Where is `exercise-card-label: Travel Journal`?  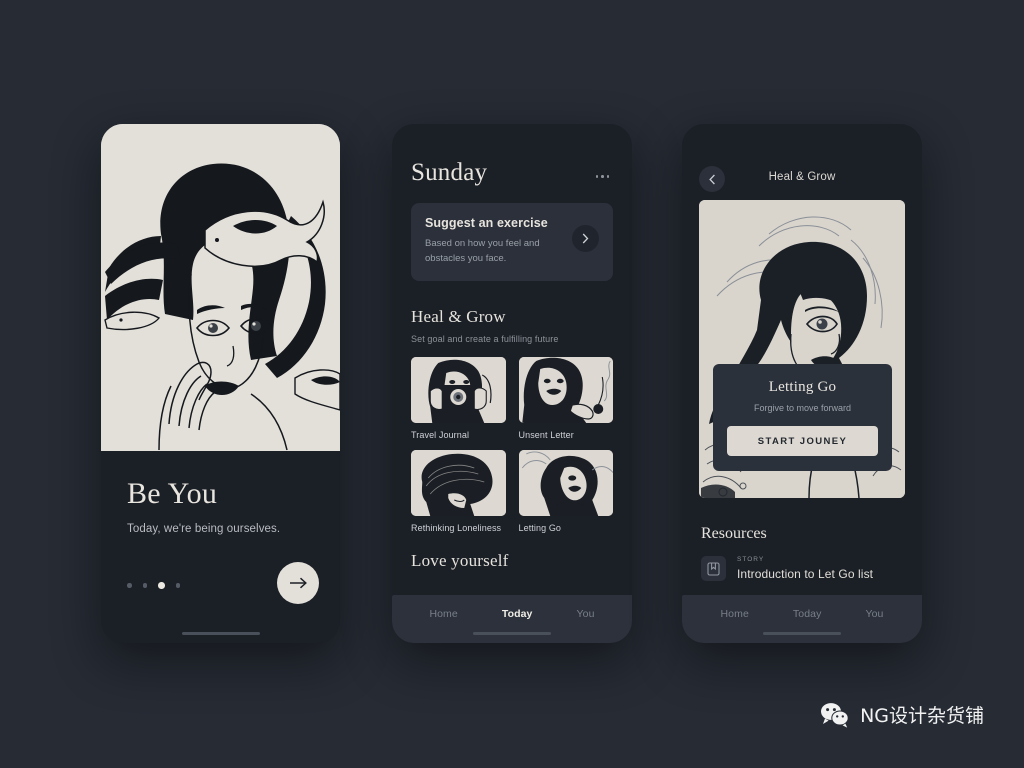
exercise-card-label: Travel Journal is located at coordinates (440, 435).